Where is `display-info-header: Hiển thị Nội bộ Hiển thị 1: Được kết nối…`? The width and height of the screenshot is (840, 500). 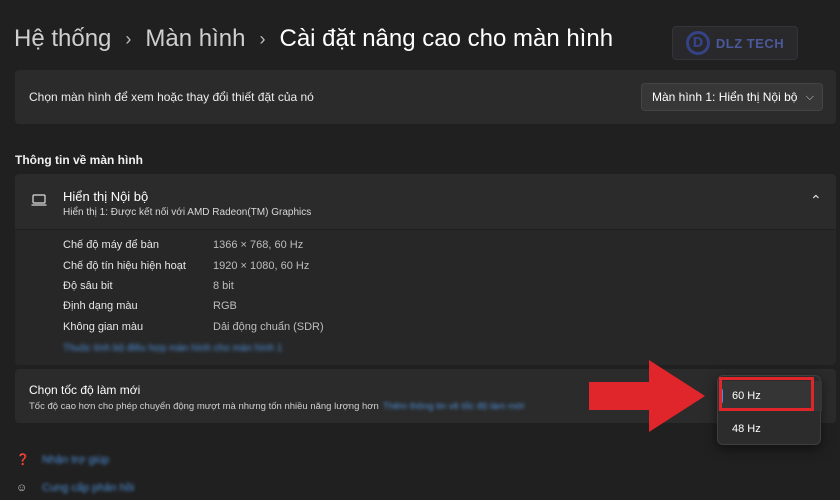 display-info-header: Hiển thị Nội bộ Hiển thị 1: Được kết nối… is located at coordinates (425, 201).